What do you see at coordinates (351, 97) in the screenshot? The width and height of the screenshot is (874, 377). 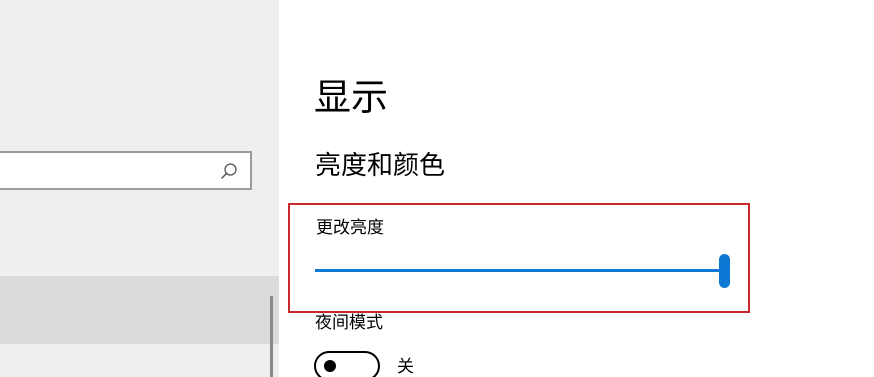 I see `page-title: 显示` at bounding box center [351, 97].